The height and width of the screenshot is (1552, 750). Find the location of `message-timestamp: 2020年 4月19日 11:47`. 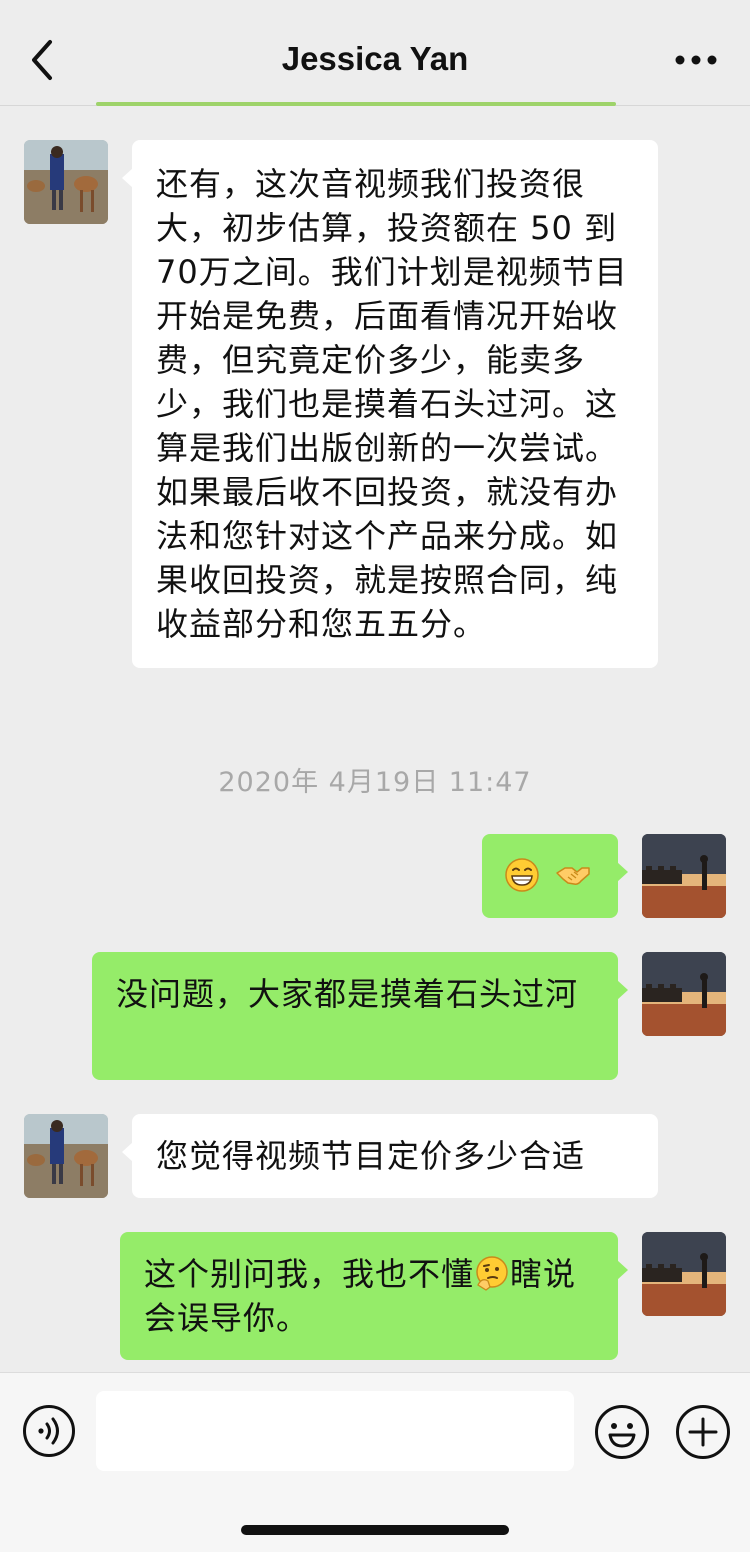

message-timestamp: 2020年 4月19日 11:47 is located at coordinates (375, 782).